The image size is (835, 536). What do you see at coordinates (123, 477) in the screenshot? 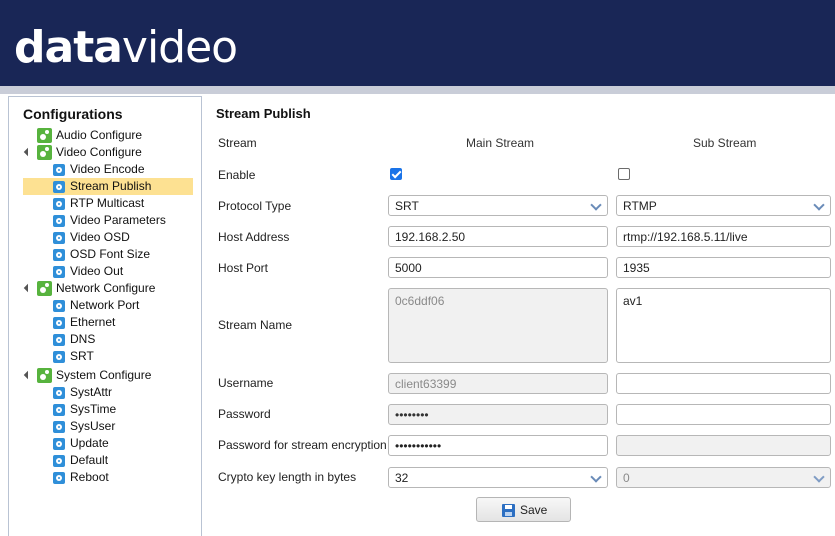
I see `tree-item-reboot: Reboot` at bounding box center [123, 477].